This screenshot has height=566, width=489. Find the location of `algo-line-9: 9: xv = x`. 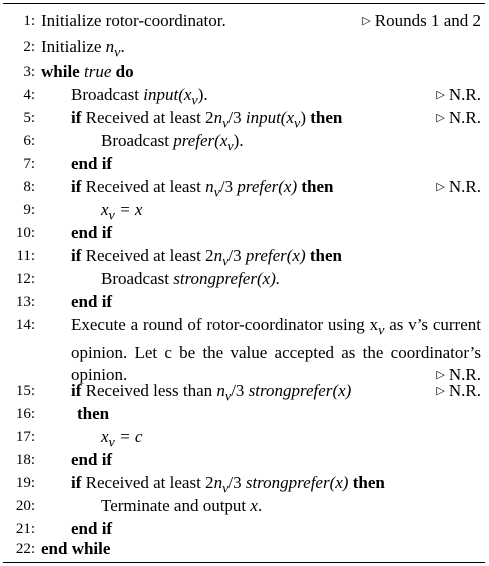

algo-line-9: 9: xv = x is located at coordinates (244, 211).